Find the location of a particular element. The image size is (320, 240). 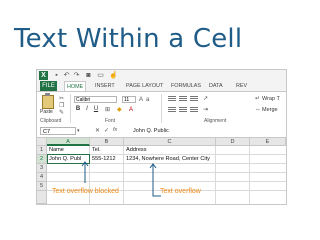

cancel-icon: ✕ is located at coordinates (98, 131).